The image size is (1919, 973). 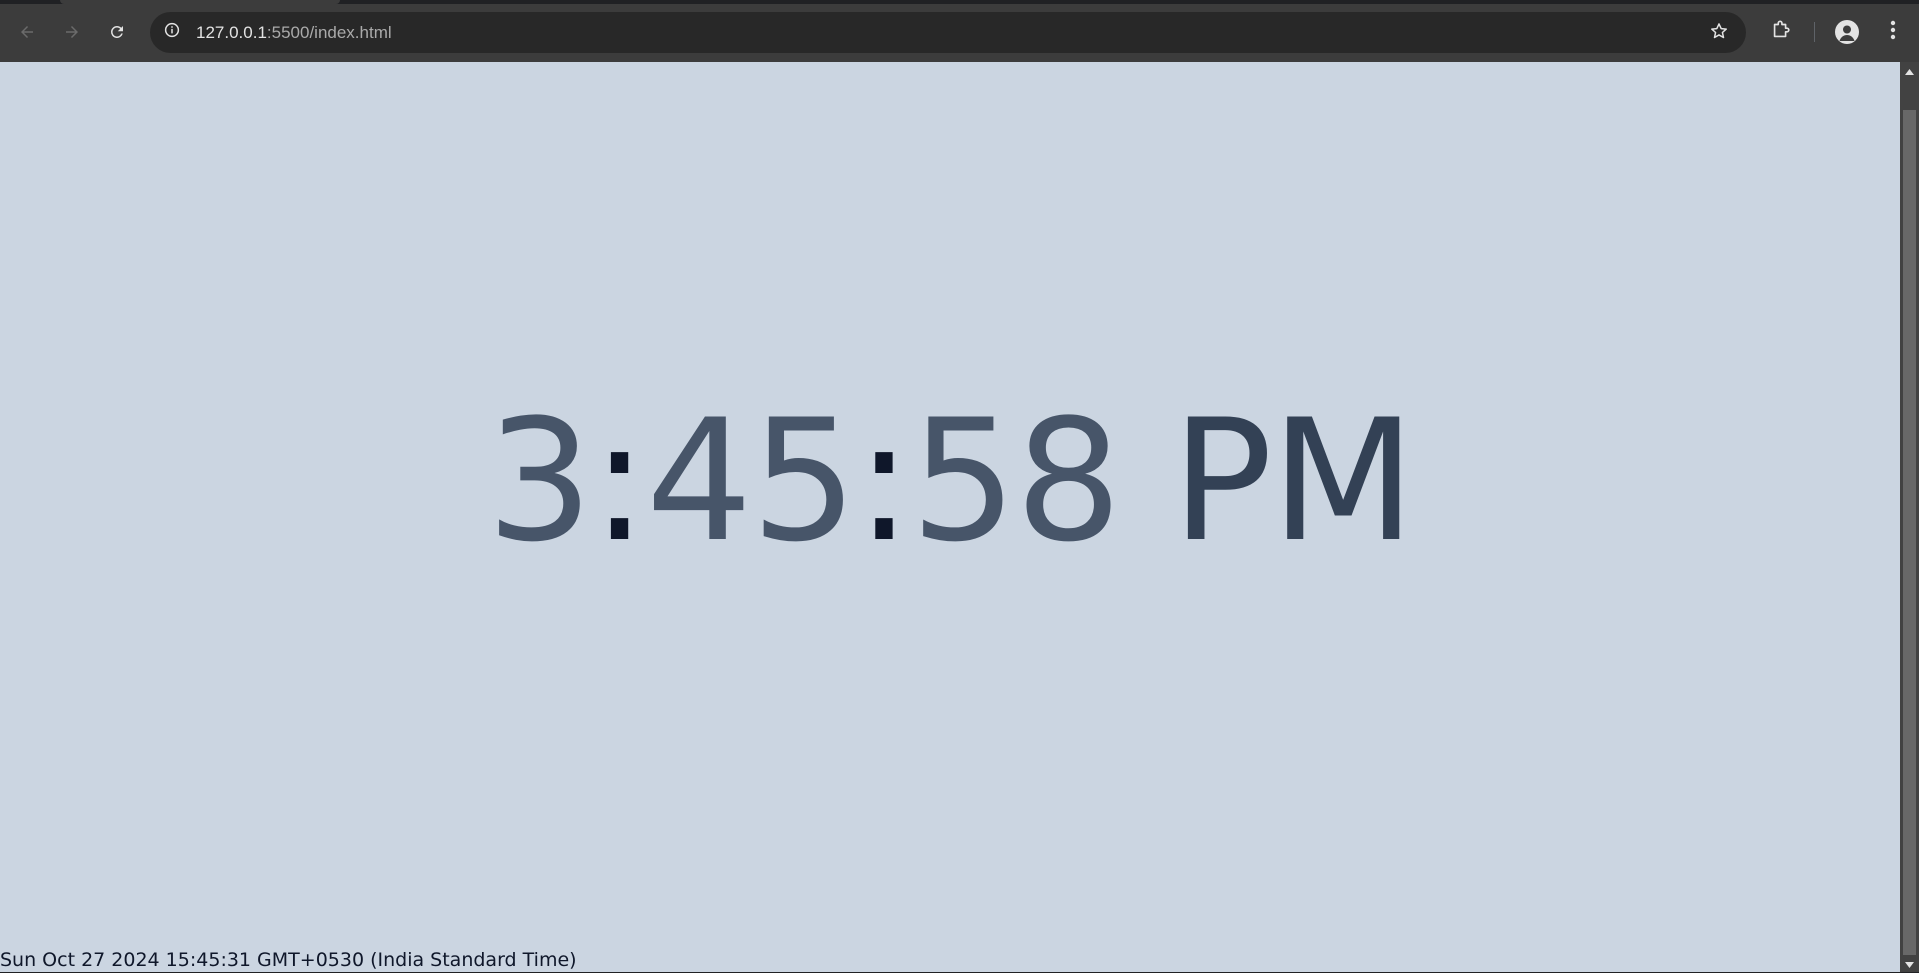 I want to click on url-host: 127.0.0.1, so click(x=231, y=32).